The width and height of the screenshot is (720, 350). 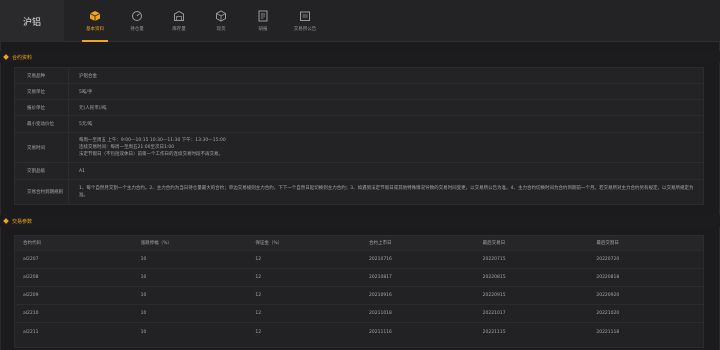 What do you see at coordinates (359, 171) in the screenshot?
I see `info-row: 交割品级 A1` at bounding box center [359, 171].